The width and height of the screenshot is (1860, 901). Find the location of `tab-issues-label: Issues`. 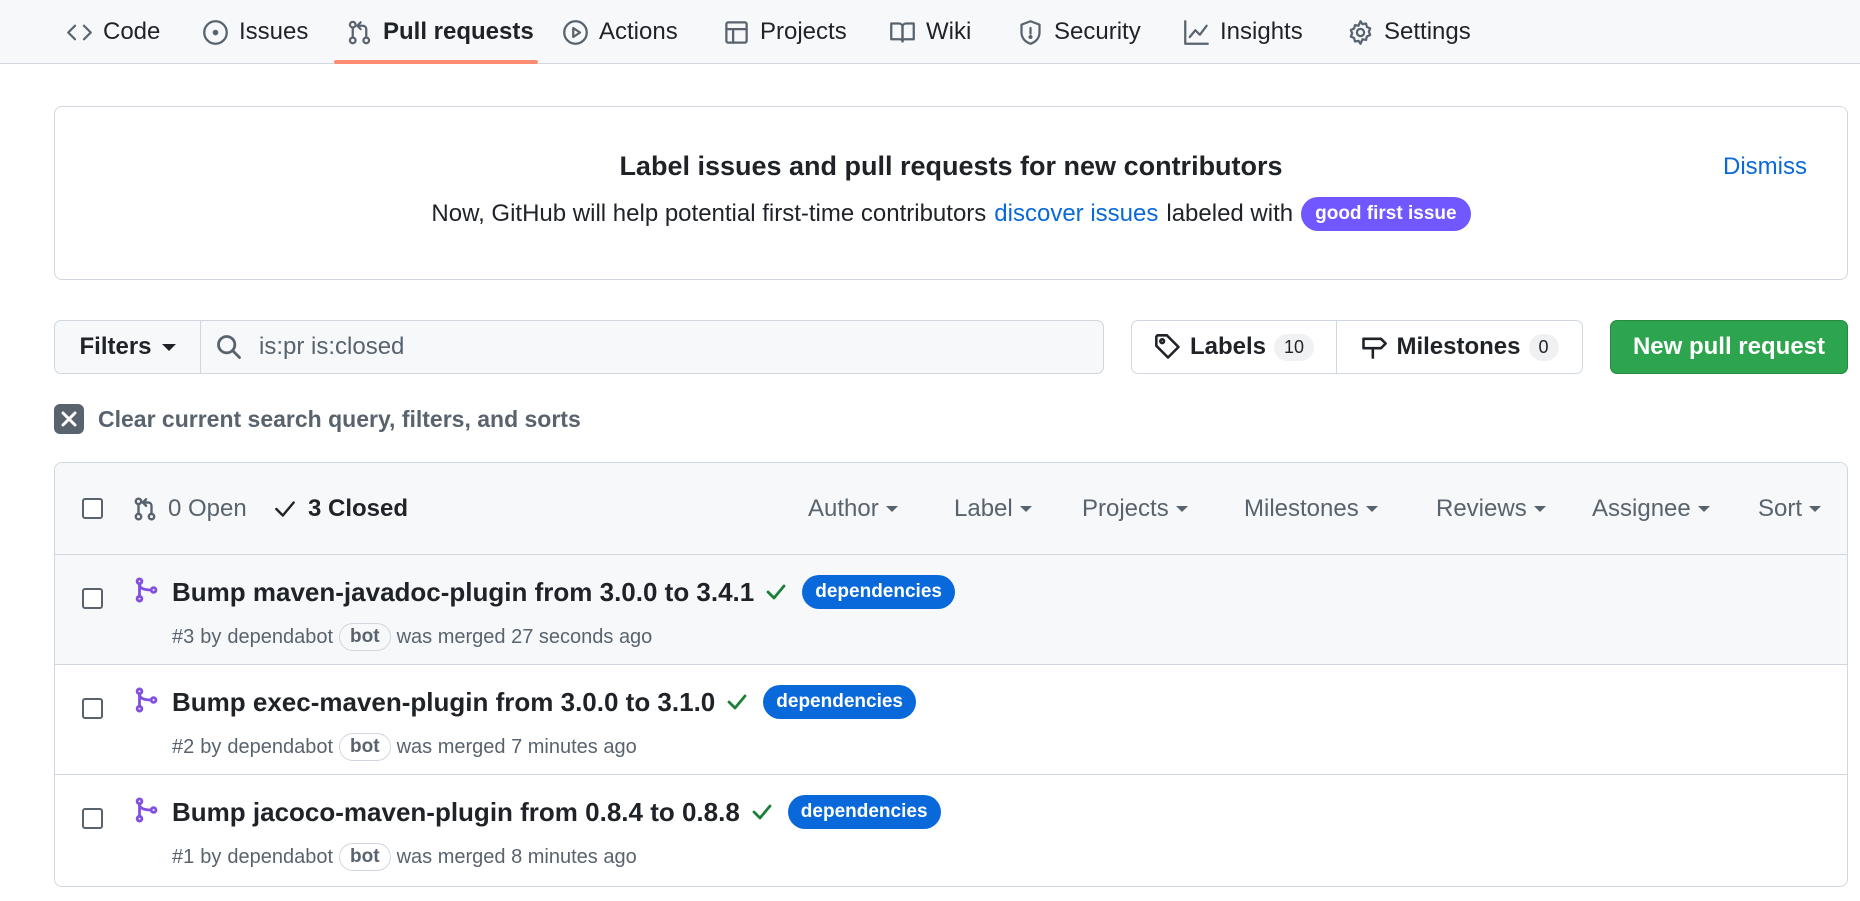

tab-issues-label: Issues is located at coordinates (274, 31).